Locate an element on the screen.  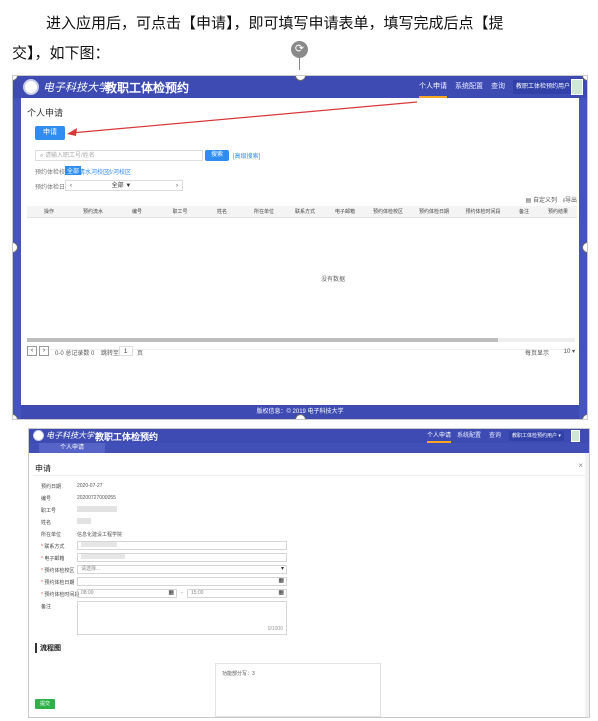
label-exam-date-text: 预约体检日期 is located at coordinates (59, 583).